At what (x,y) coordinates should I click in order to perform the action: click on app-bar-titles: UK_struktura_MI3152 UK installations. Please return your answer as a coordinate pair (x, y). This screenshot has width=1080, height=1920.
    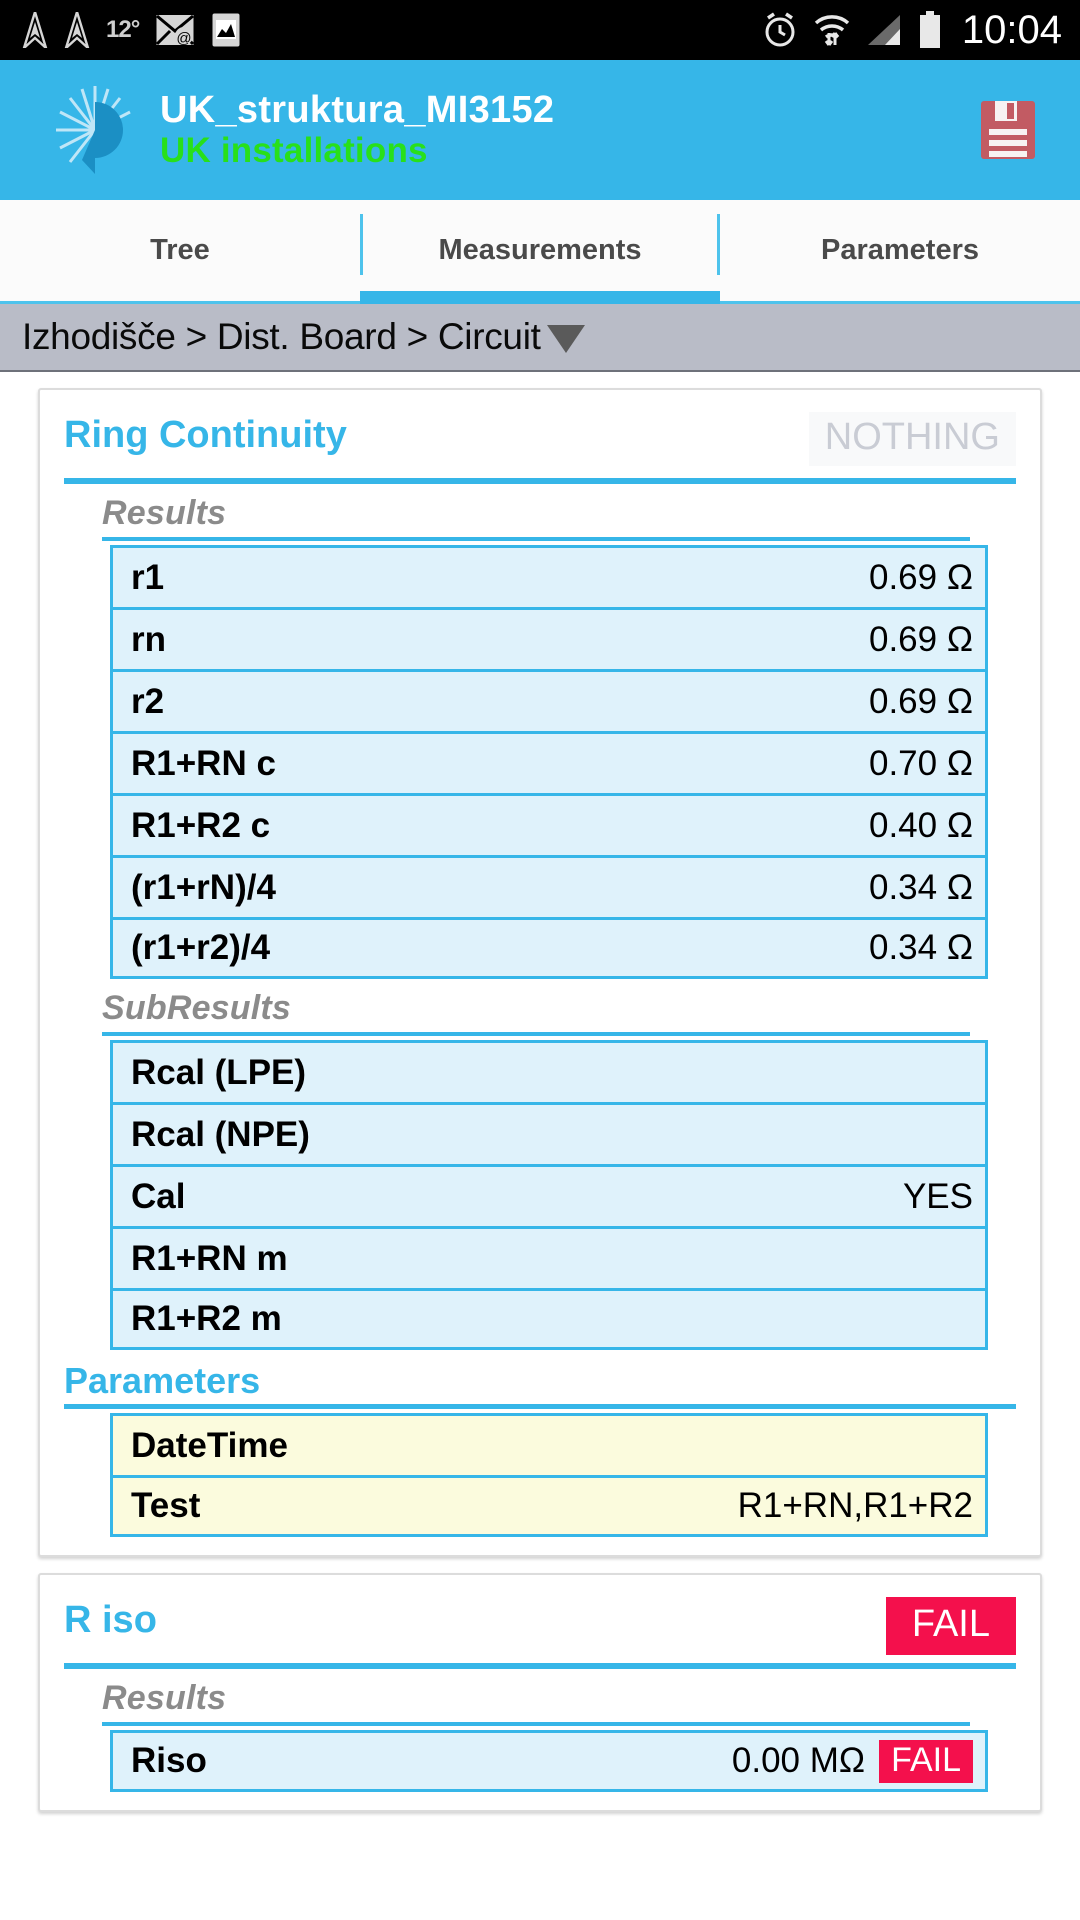
    Looking at the image, I should click on (357, 130).